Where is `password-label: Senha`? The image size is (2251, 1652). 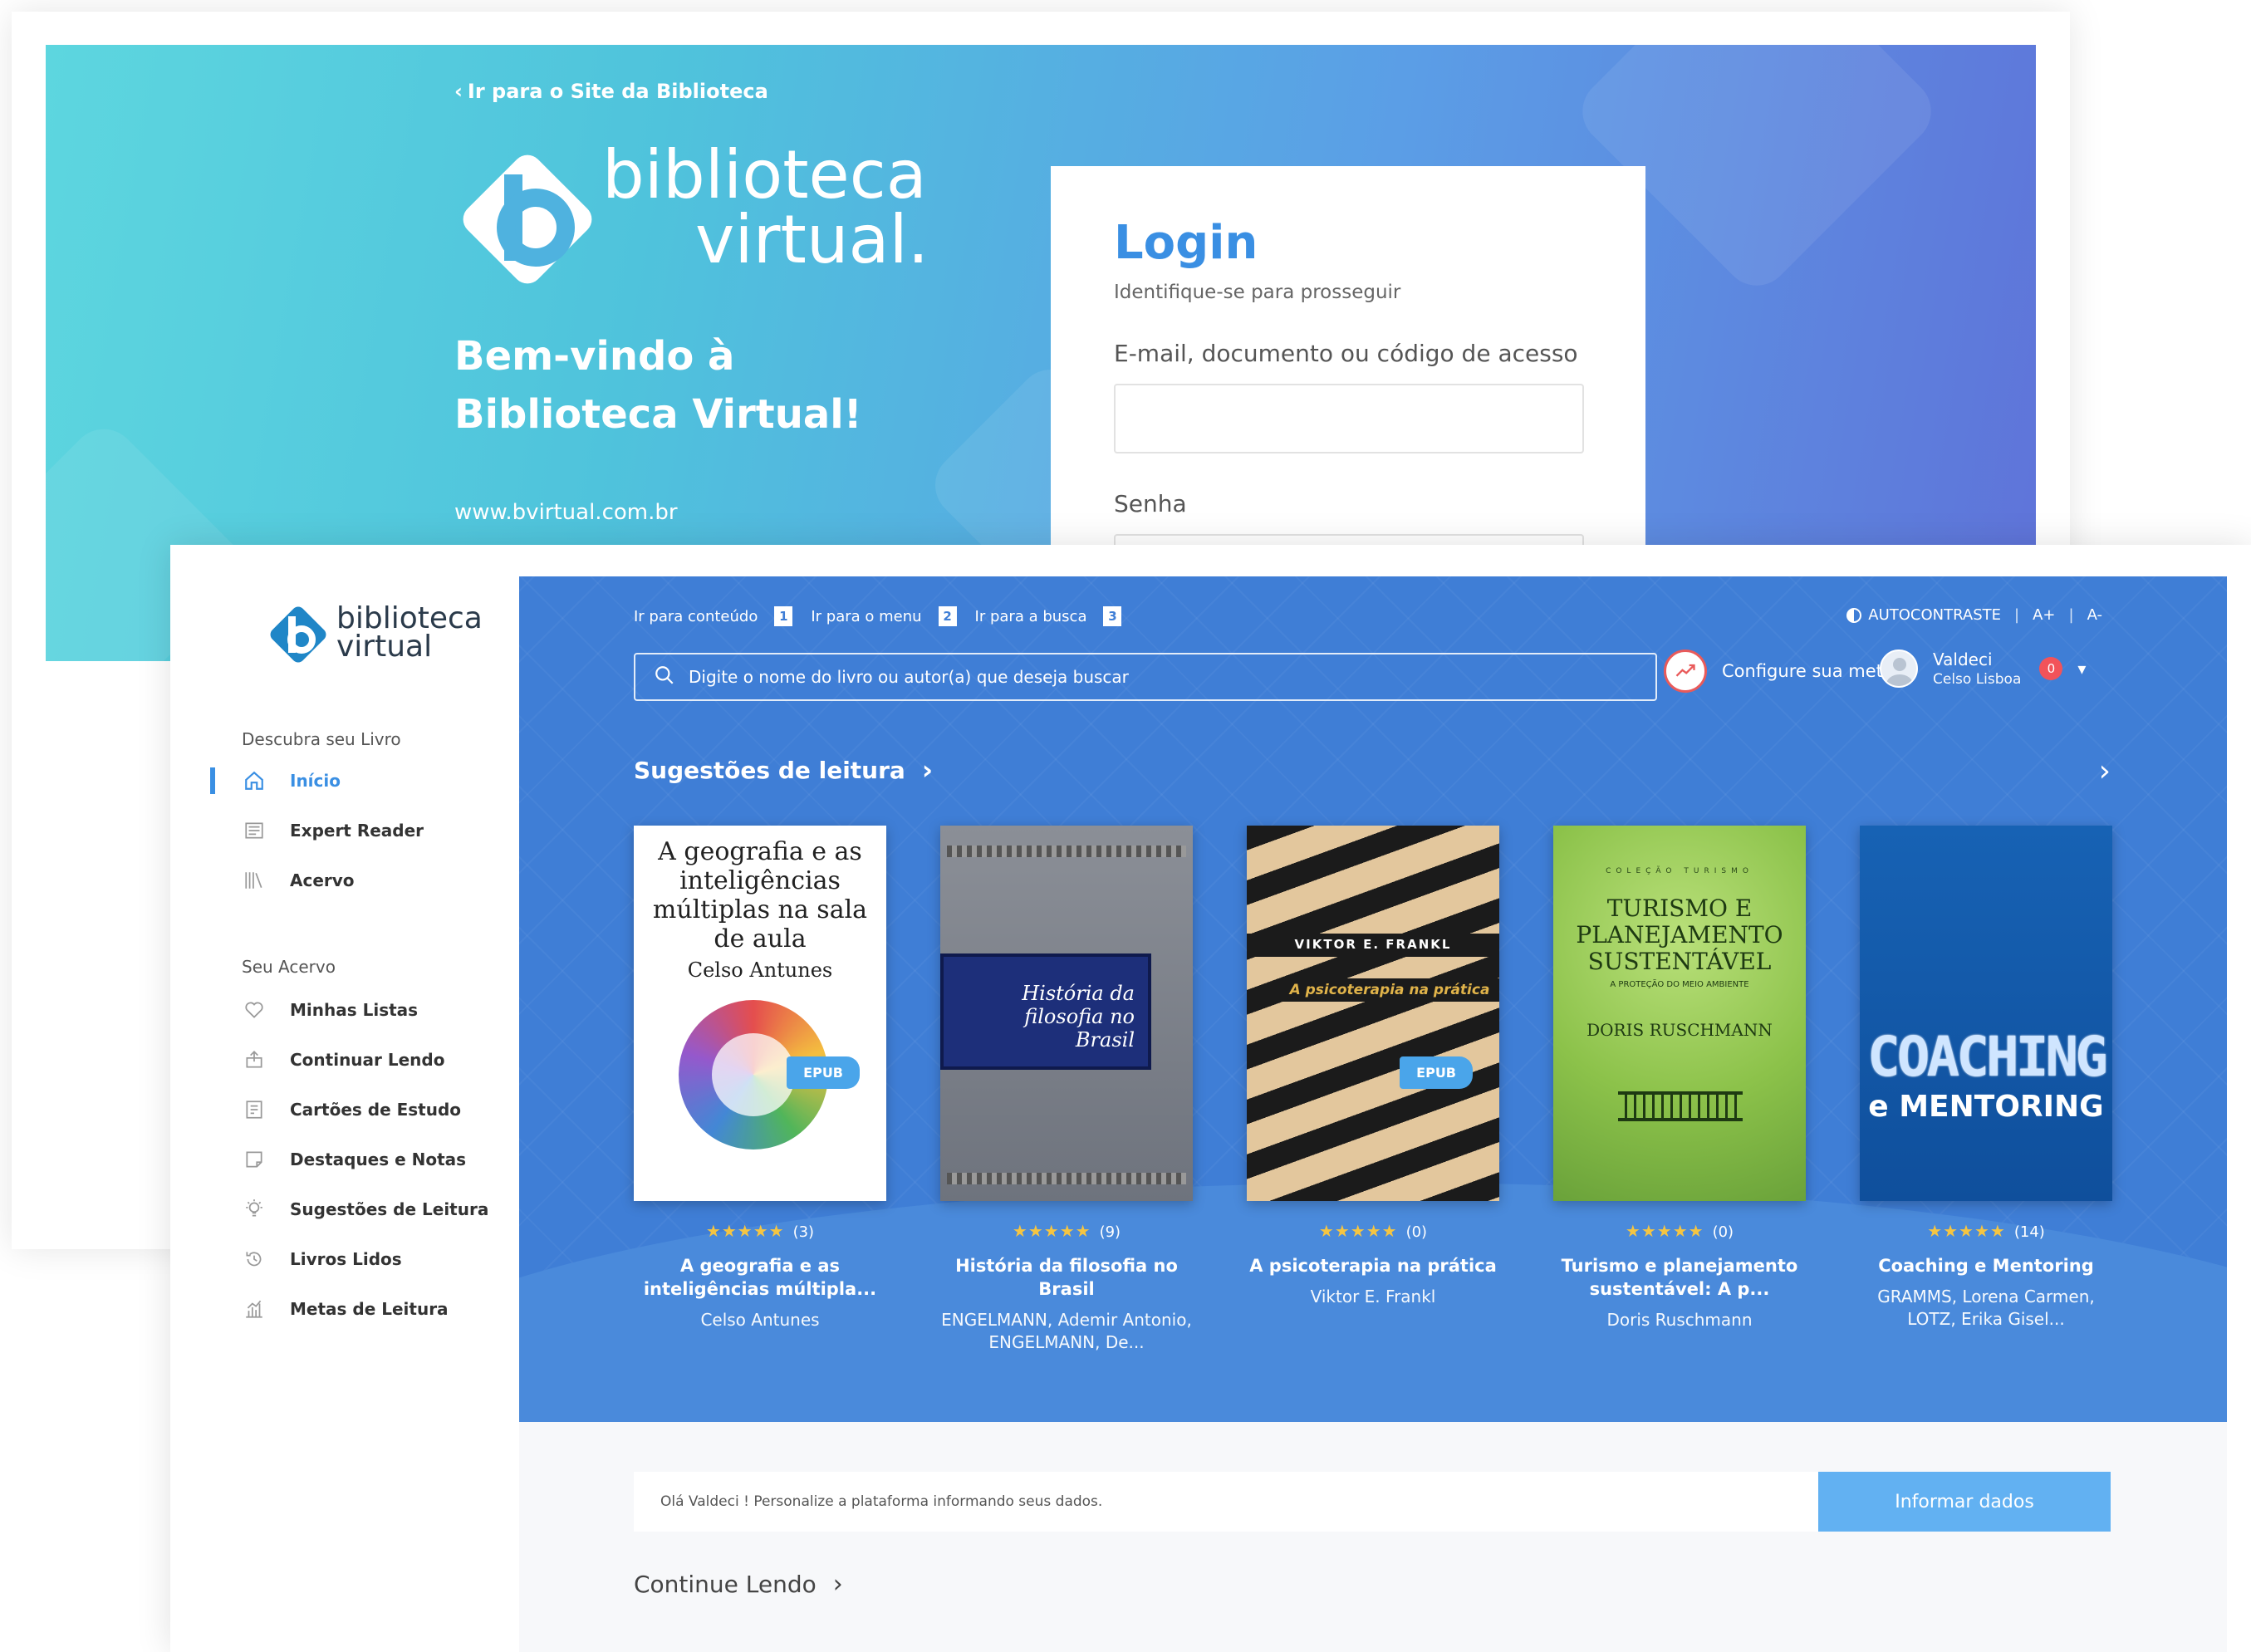 password-label: Senha is located at coordinates (1150, 503).